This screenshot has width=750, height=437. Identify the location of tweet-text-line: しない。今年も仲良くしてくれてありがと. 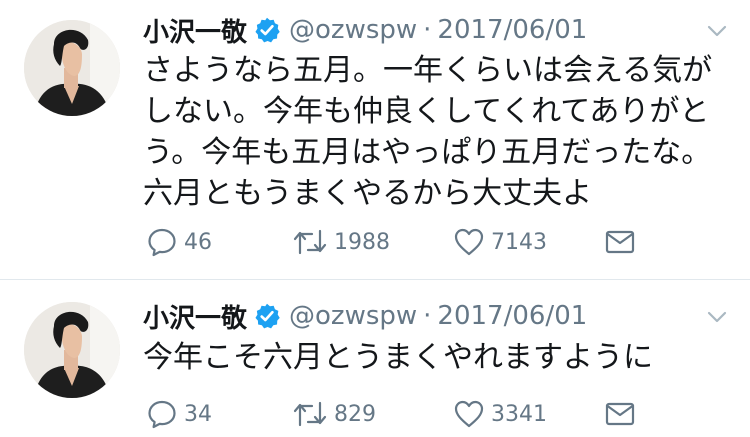
(426, 111).